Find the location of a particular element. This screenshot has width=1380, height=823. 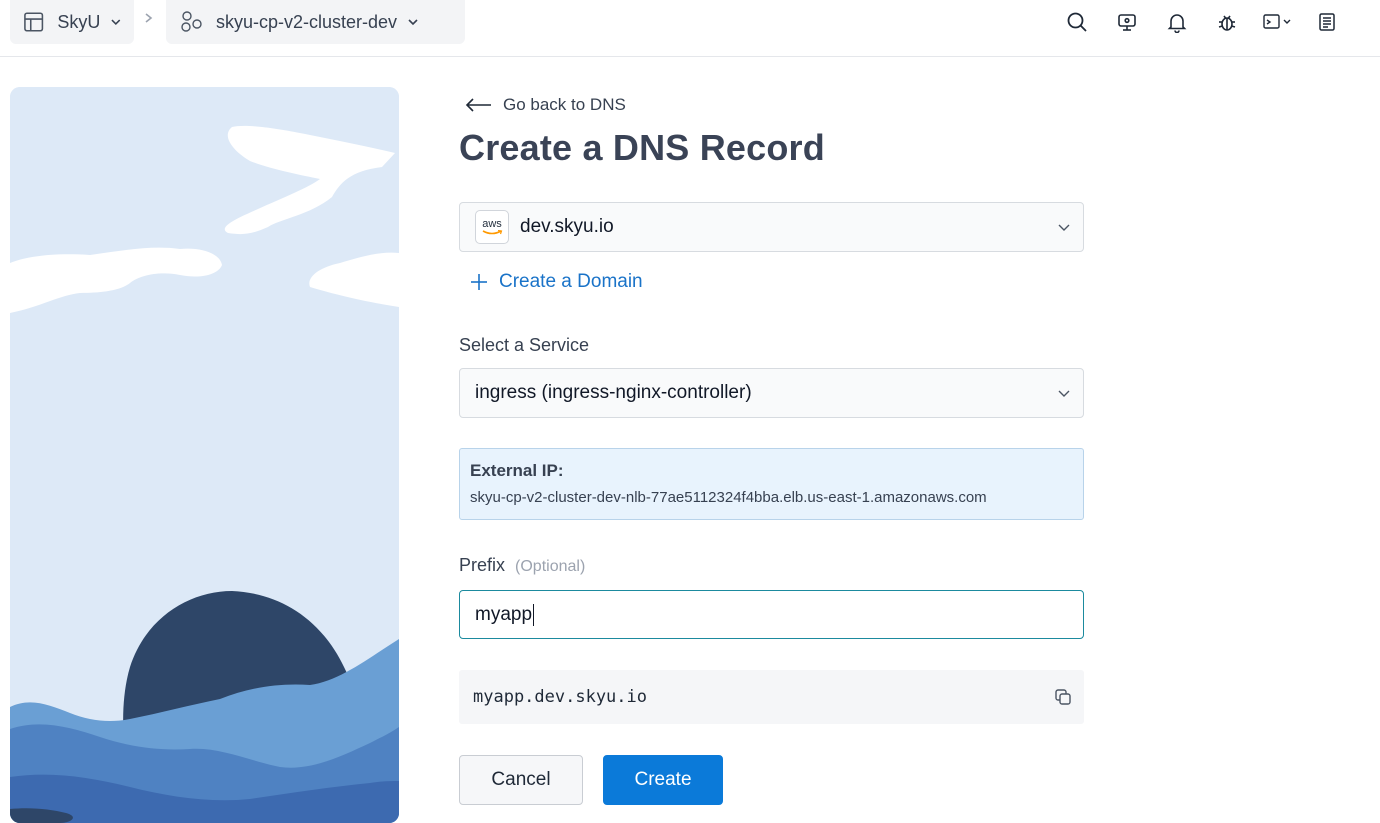

search-icon is located at coordinates (1077, 22).